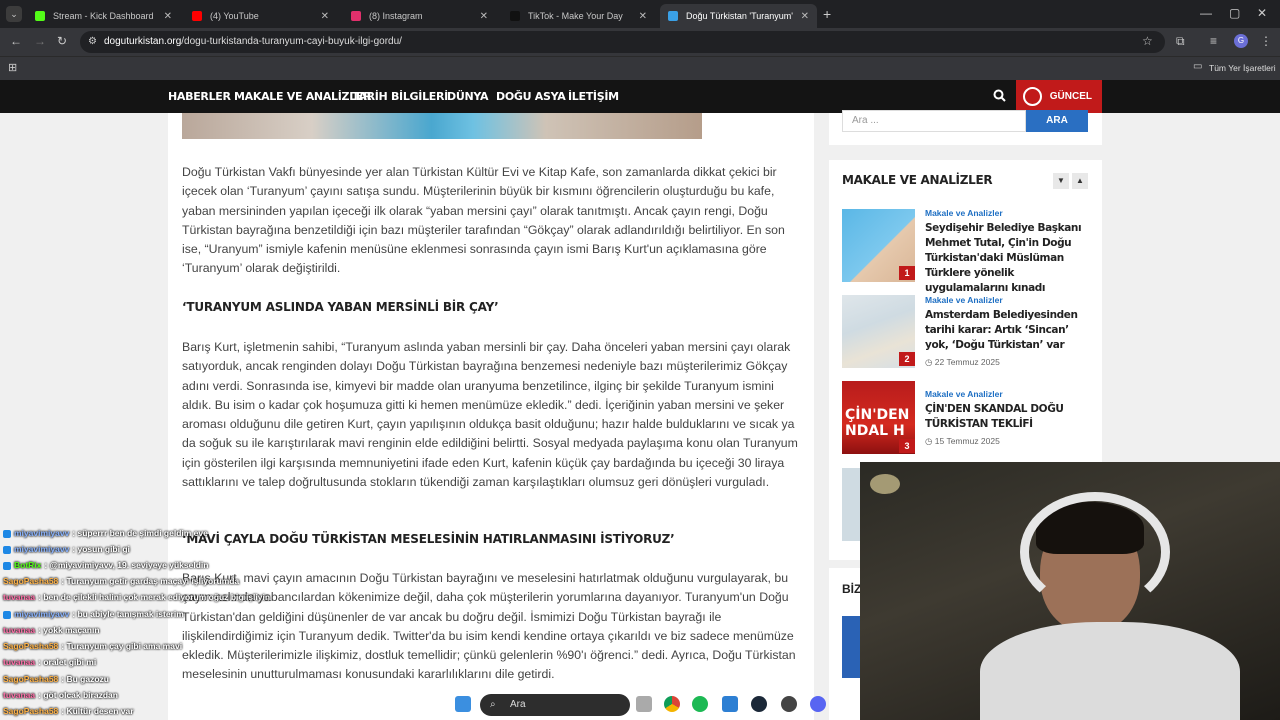  What do you see at coordinates (789, 704) in the screenshot?
I see `obs-icon` at bounding box center [789, 704].